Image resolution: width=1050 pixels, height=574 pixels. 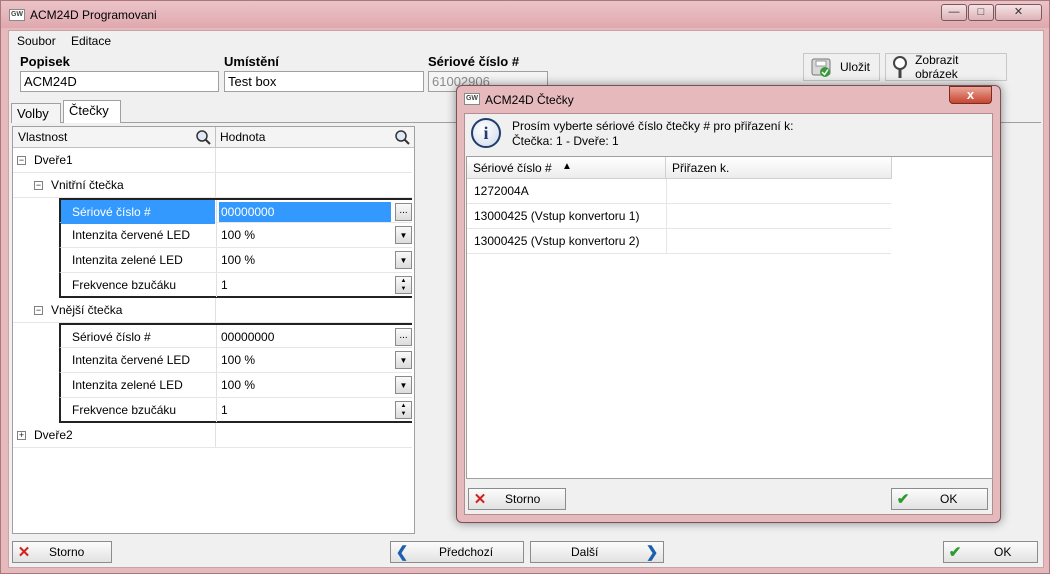 I want to click on dialog-storno-button: ✕ Storno, so click(x=517, y=499).